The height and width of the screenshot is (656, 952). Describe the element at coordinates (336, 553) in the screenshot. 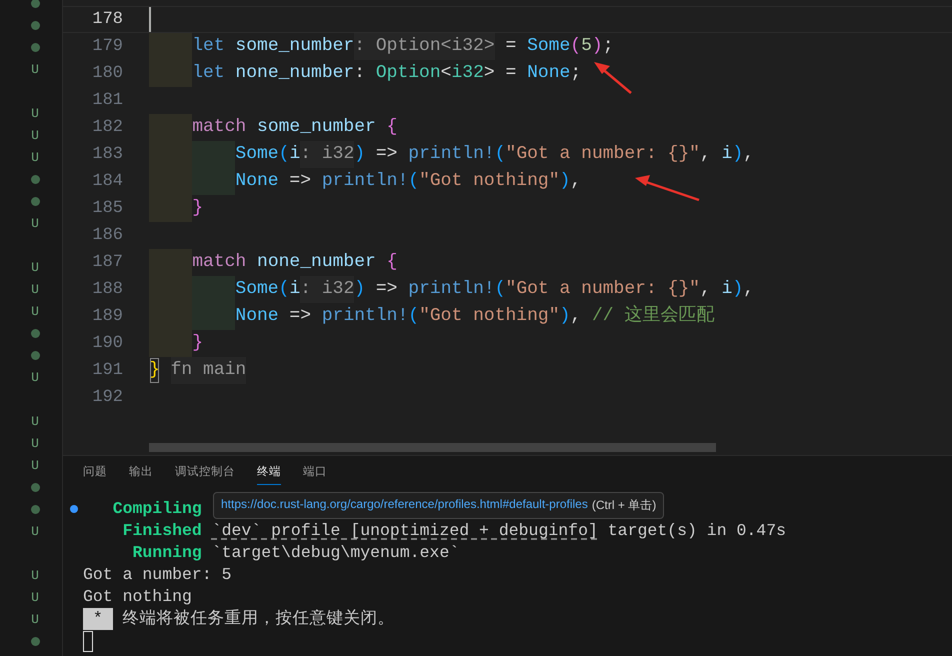

I see `terminal-text: `target\debug\myenum.exe`` at that location.